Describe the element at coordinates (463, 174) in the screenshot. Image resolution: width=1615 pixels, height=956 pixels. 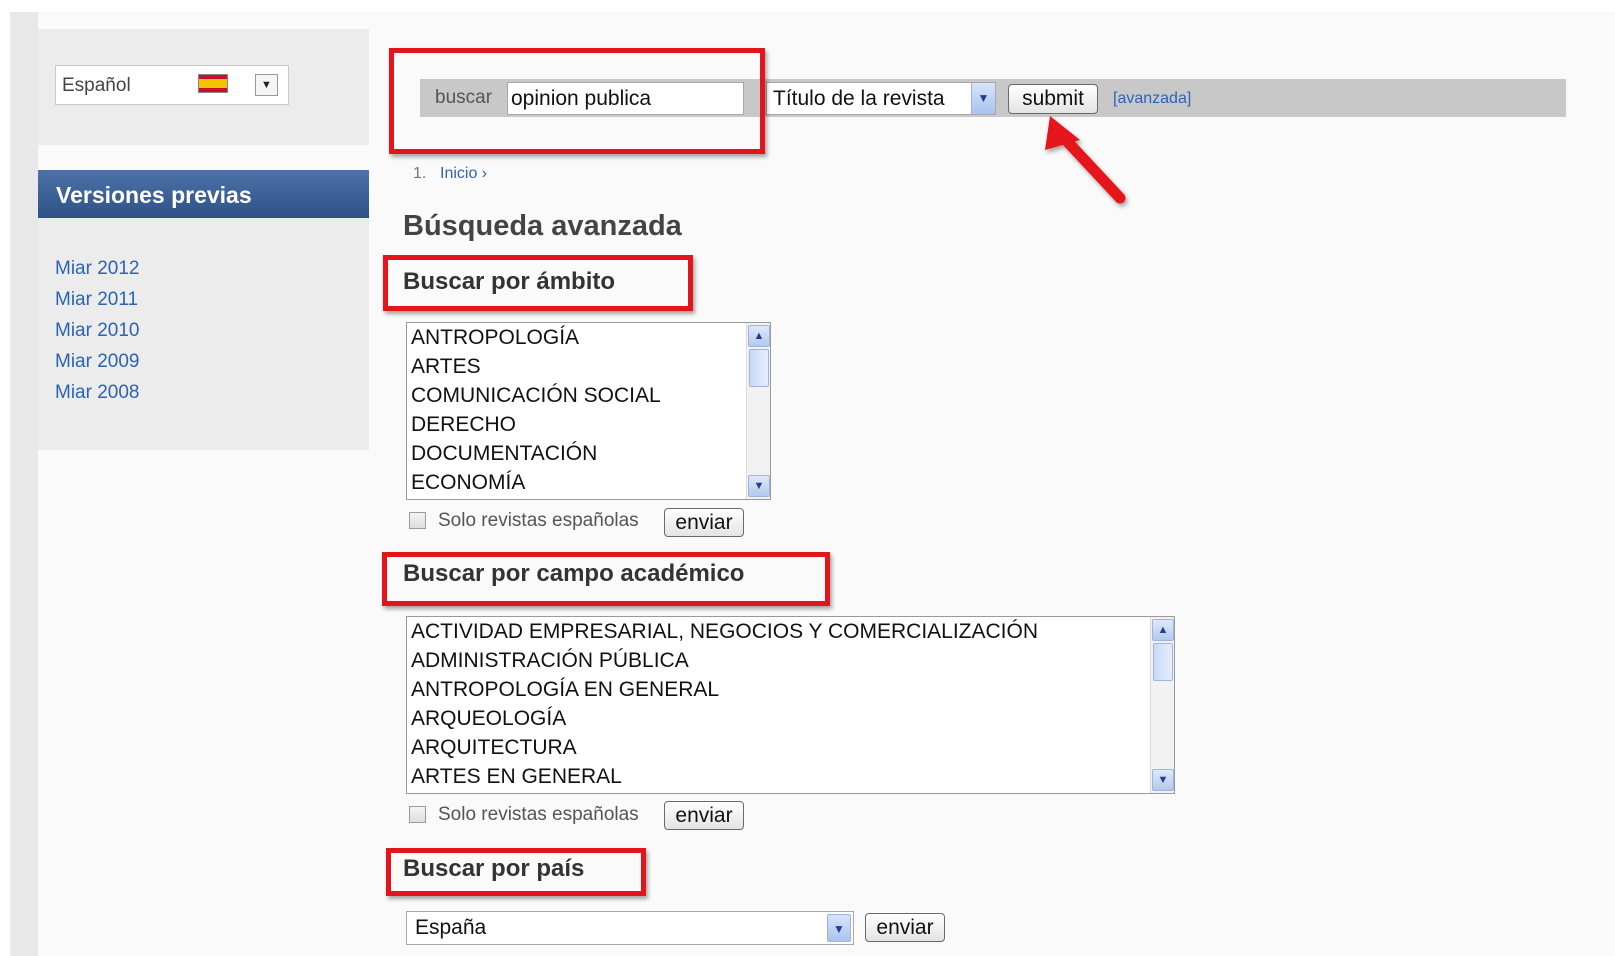
I see `breadcrumb-home-link: Inicio ›` at that location.